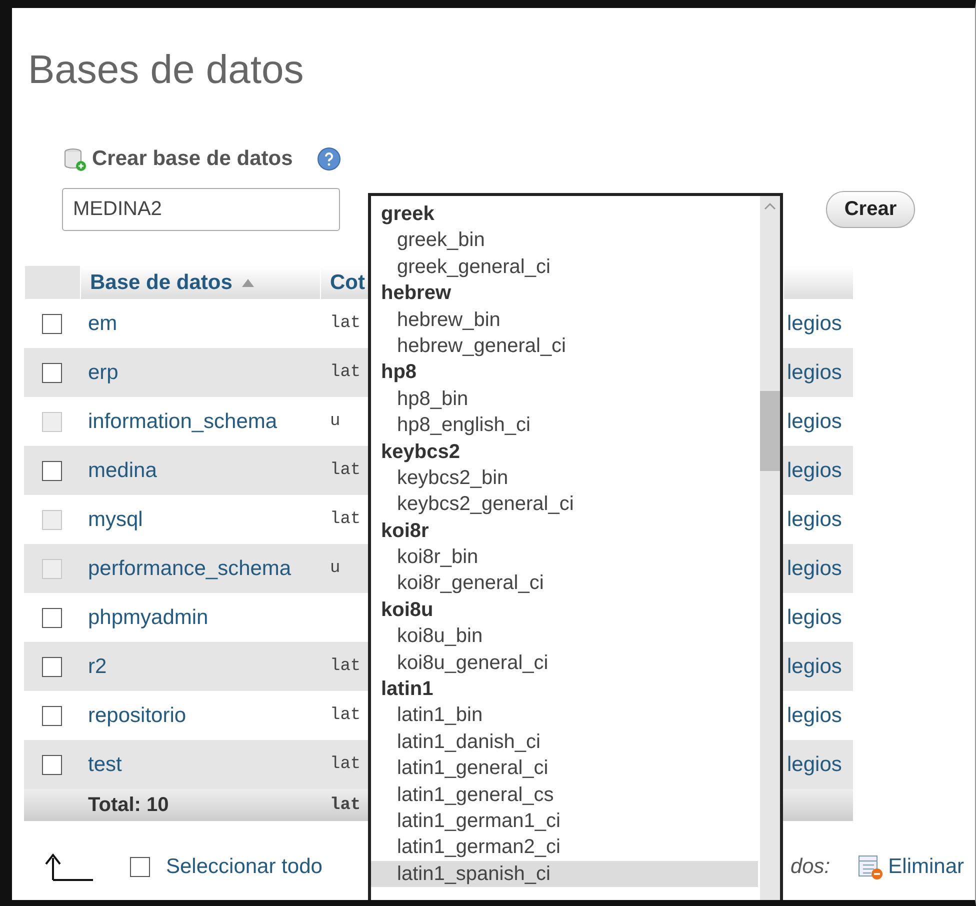  Describe the element at coordinates (564, 795) in the screenshot. I see `collation-option: latin1_general_cs` at that location.